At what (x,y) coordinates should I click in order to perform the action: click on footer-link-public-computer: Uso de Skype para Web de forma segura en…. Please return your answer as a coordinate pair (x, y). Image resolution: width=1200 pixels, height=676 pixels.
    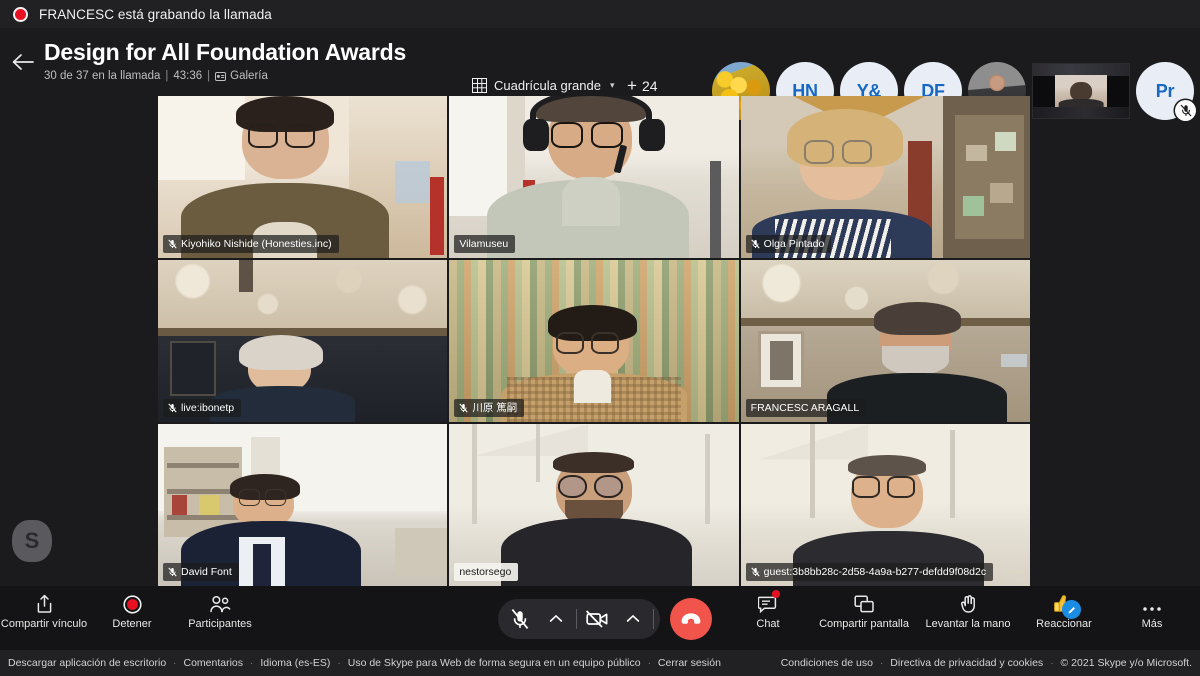
    Looking at the image, I should click on (494, 663).